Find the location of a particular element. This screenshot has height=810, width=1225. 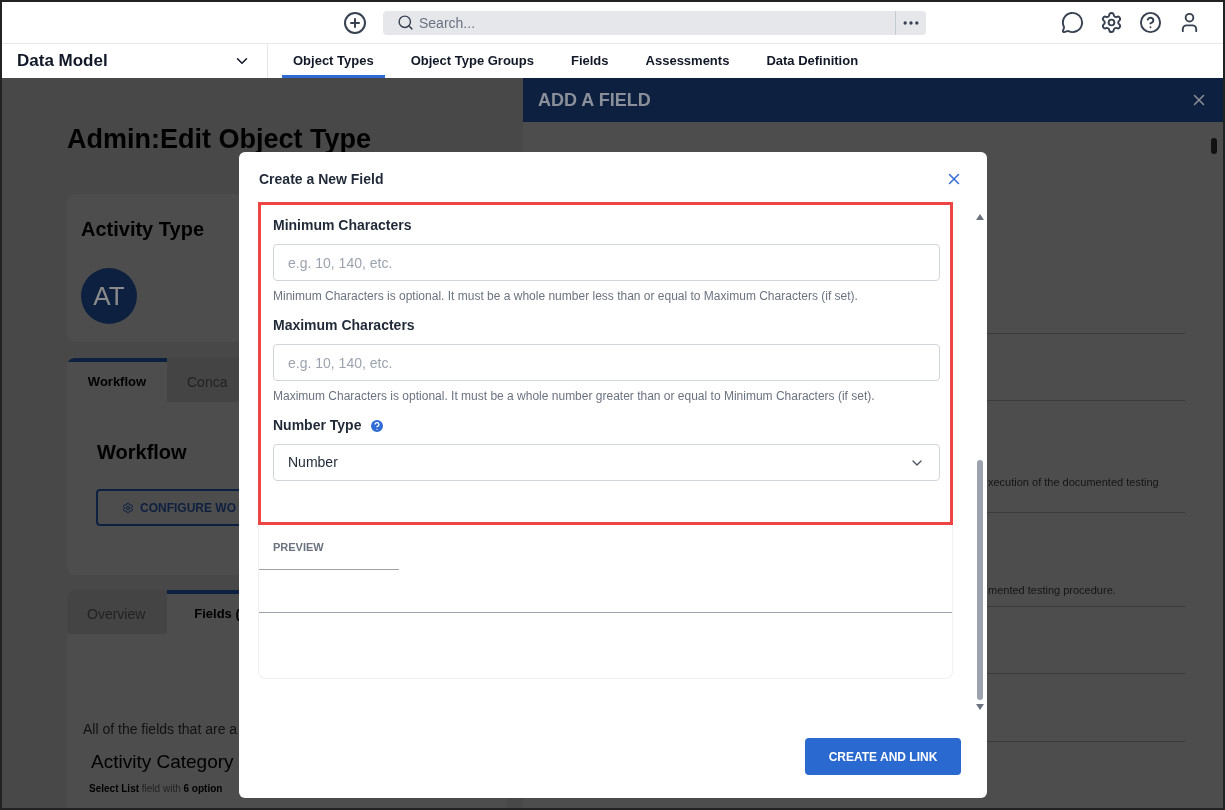

field-label: Number Type is located at coordinates (317, 425).